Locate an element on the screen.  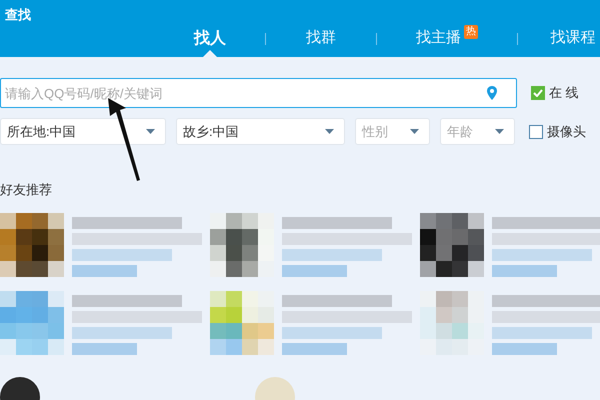
window-title: 查找 is located at coordinates (18, 14).